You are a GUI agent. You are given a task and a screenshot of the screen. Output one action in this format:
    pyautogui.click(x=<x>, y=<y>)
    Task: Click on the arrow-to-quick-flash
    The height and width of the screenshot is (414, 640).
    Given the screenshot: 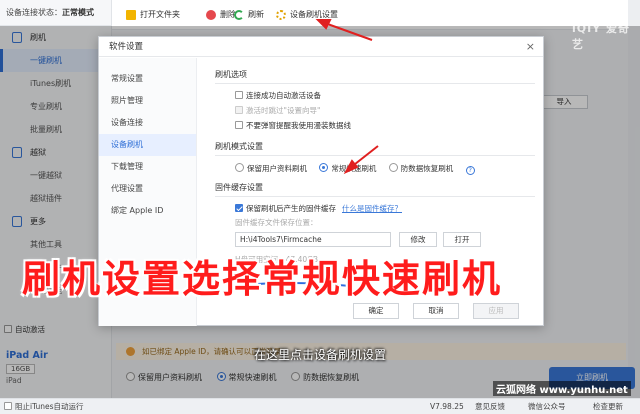 What is the action you would take?
    pyautogui.click(x=361, y=160)
    